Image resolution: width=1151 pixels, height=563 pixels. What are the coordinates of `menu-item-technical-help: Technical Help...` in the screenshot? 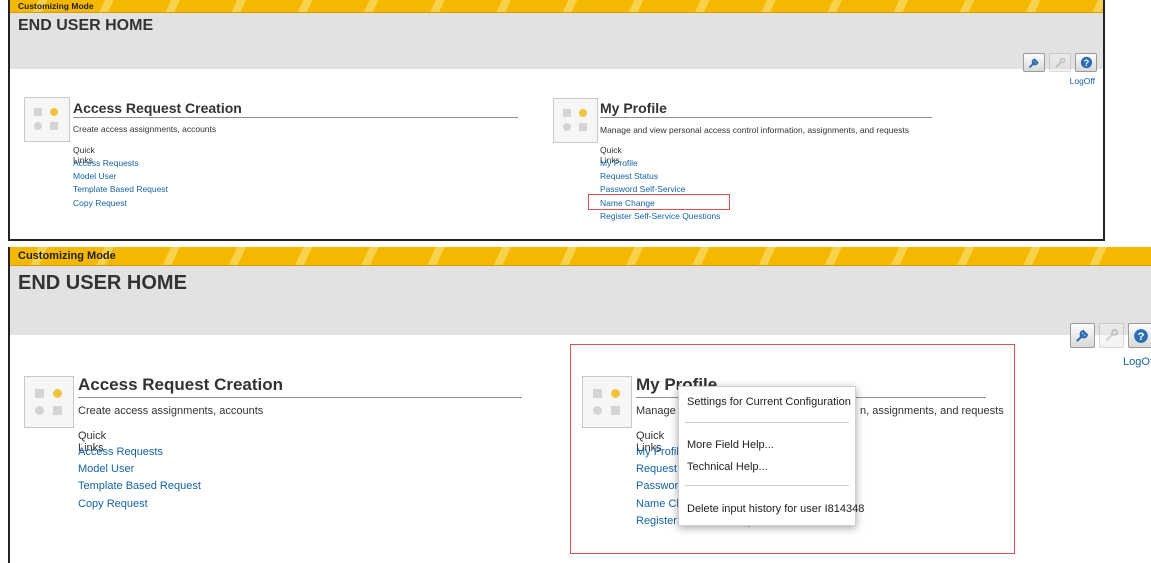 It's located at (727, 467).